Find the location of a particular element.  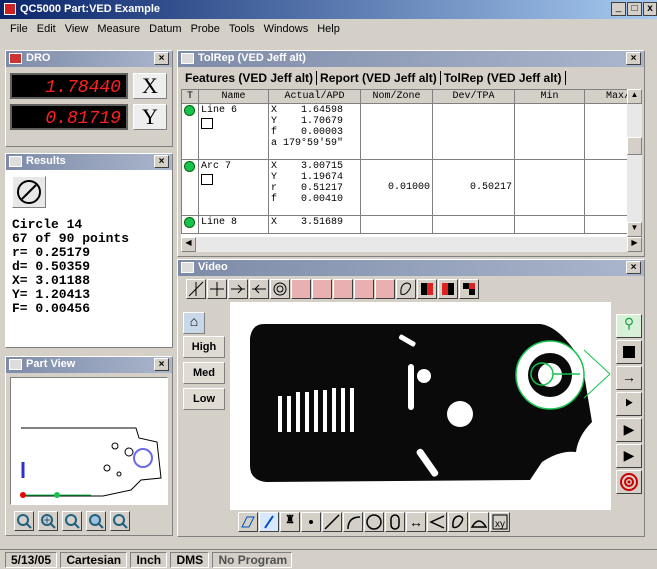

contrast-1-icon is located at coordinates (427, 289).